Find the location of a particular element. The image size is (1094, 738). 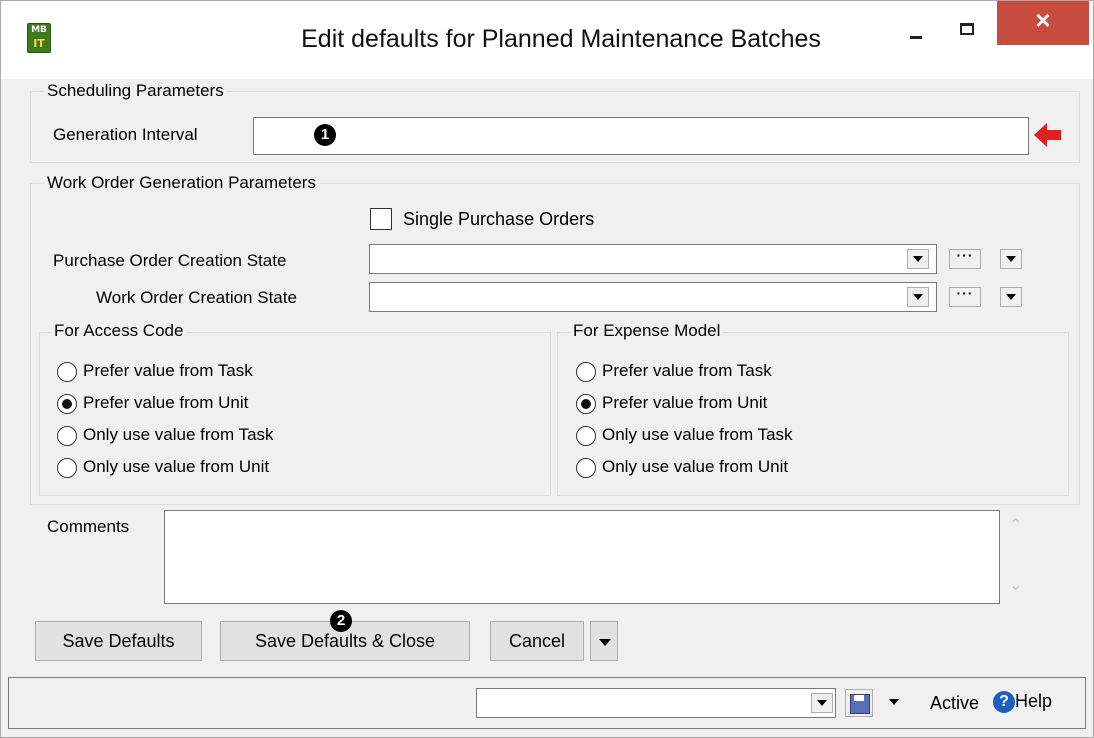

red-arrow-left-icon is located at coordinates (1047, 135).